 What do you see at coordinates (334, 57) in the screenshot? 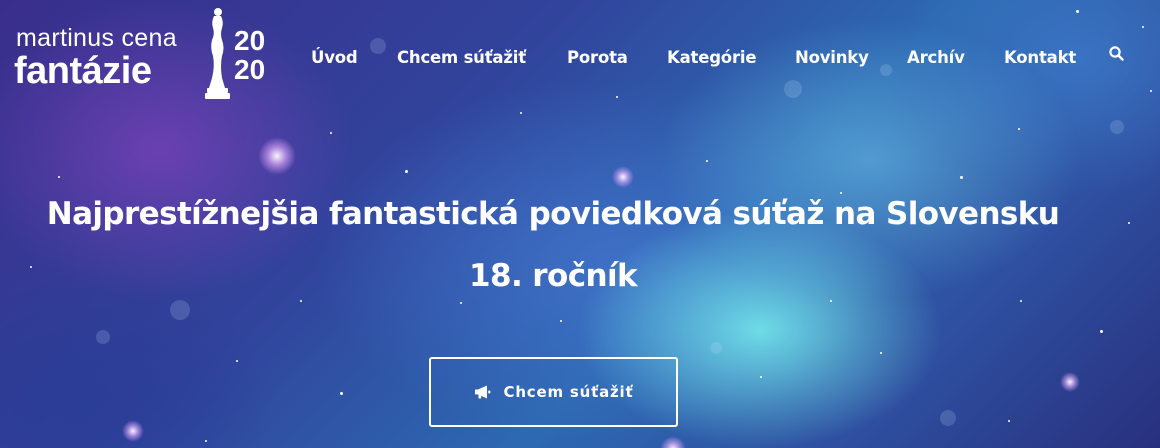
I see `nav-item-uvod: Úvod` at bounding box center [334, 57].